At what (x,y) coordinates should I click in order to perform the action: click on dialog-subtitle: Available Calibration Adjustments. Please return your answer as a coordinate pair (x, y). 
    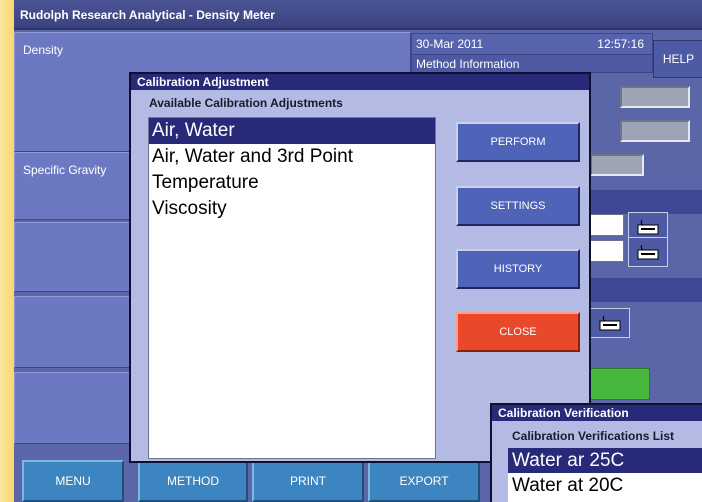
    Looking at the image, I should click on (246, 103).